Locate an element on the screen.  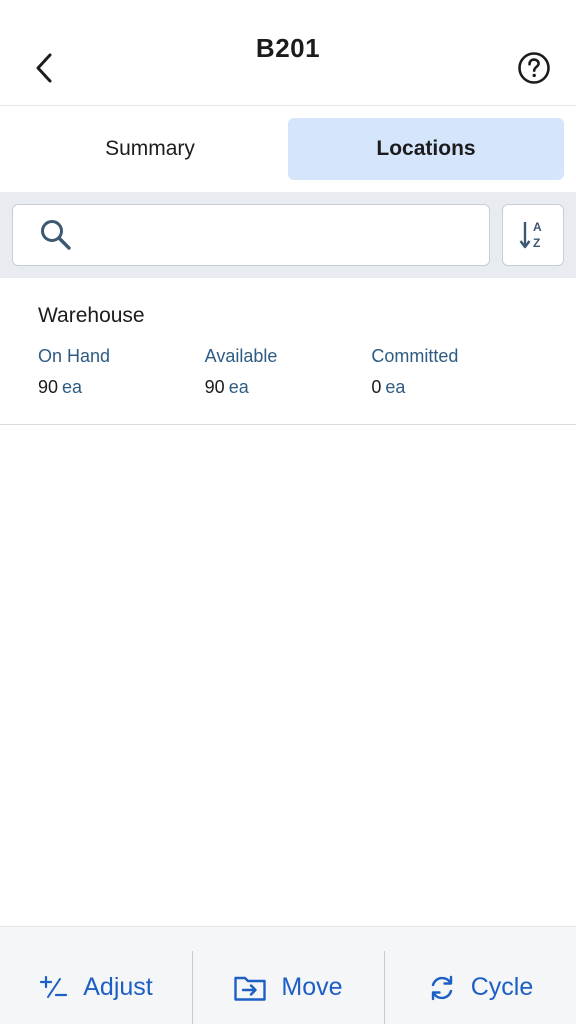
search-field is located at coordinates (251, 235).